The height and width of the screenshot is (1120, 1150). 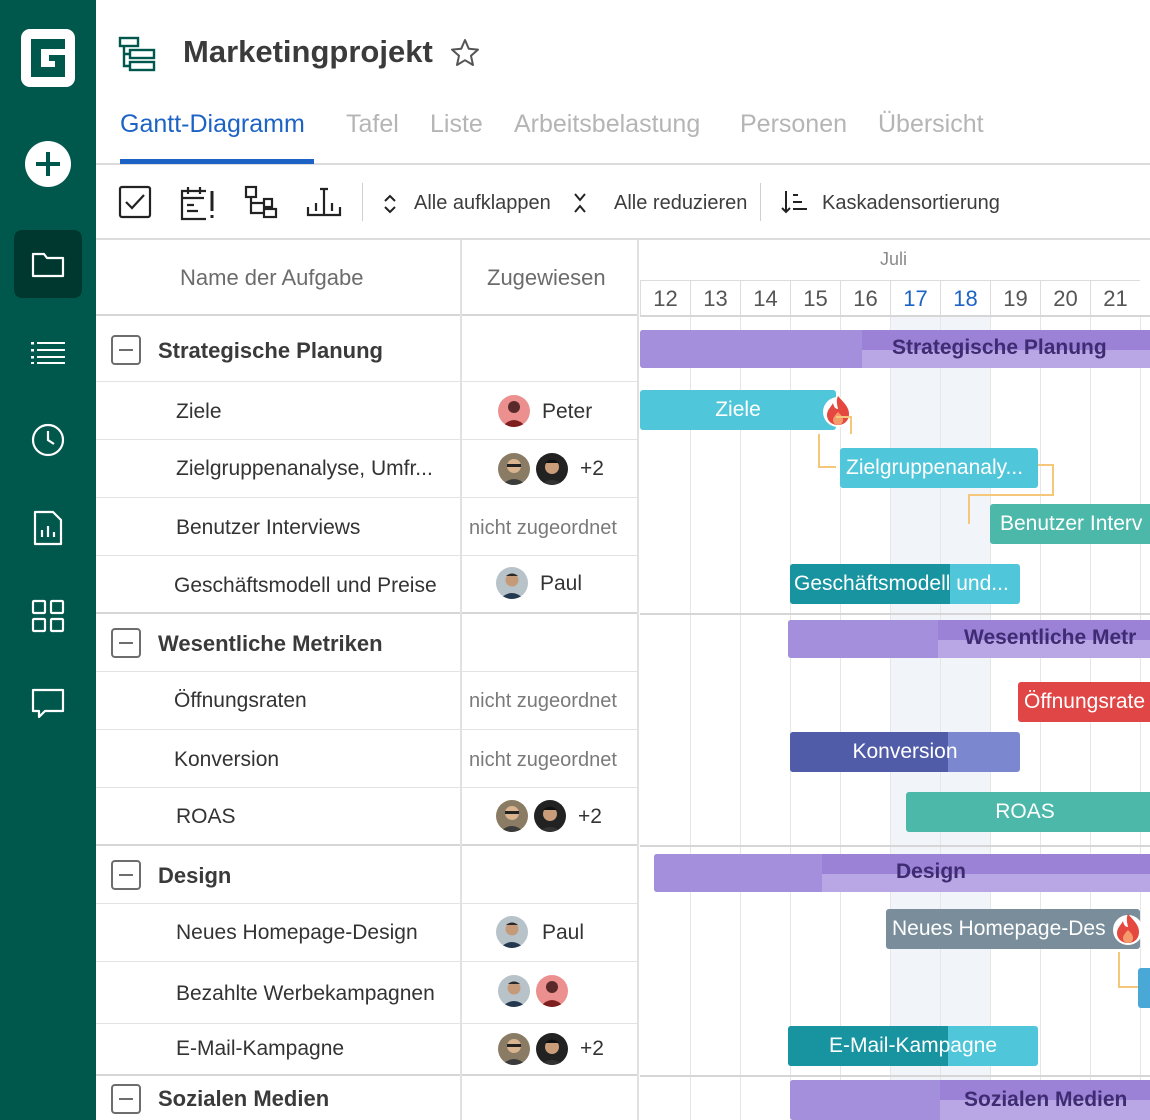 I want to click on group-row: Sozialen Medien, so click(x=367, y=1098).